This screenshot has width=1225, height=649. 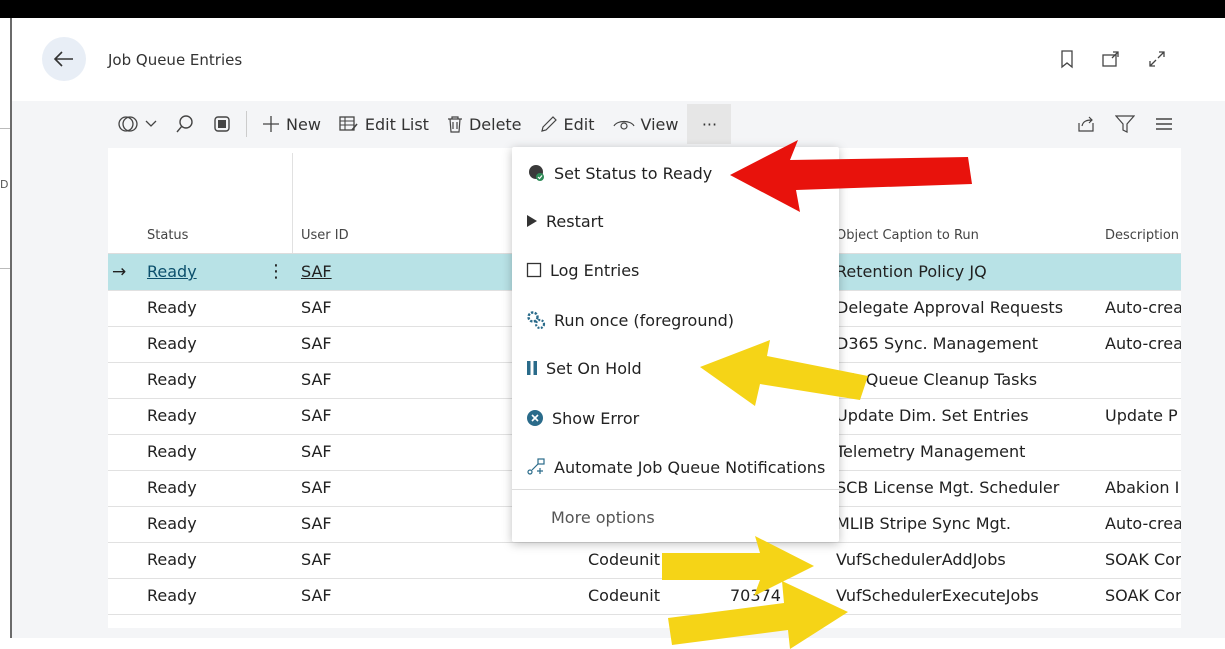 I want to click on expand-icon, so click(x=1157, y=59).